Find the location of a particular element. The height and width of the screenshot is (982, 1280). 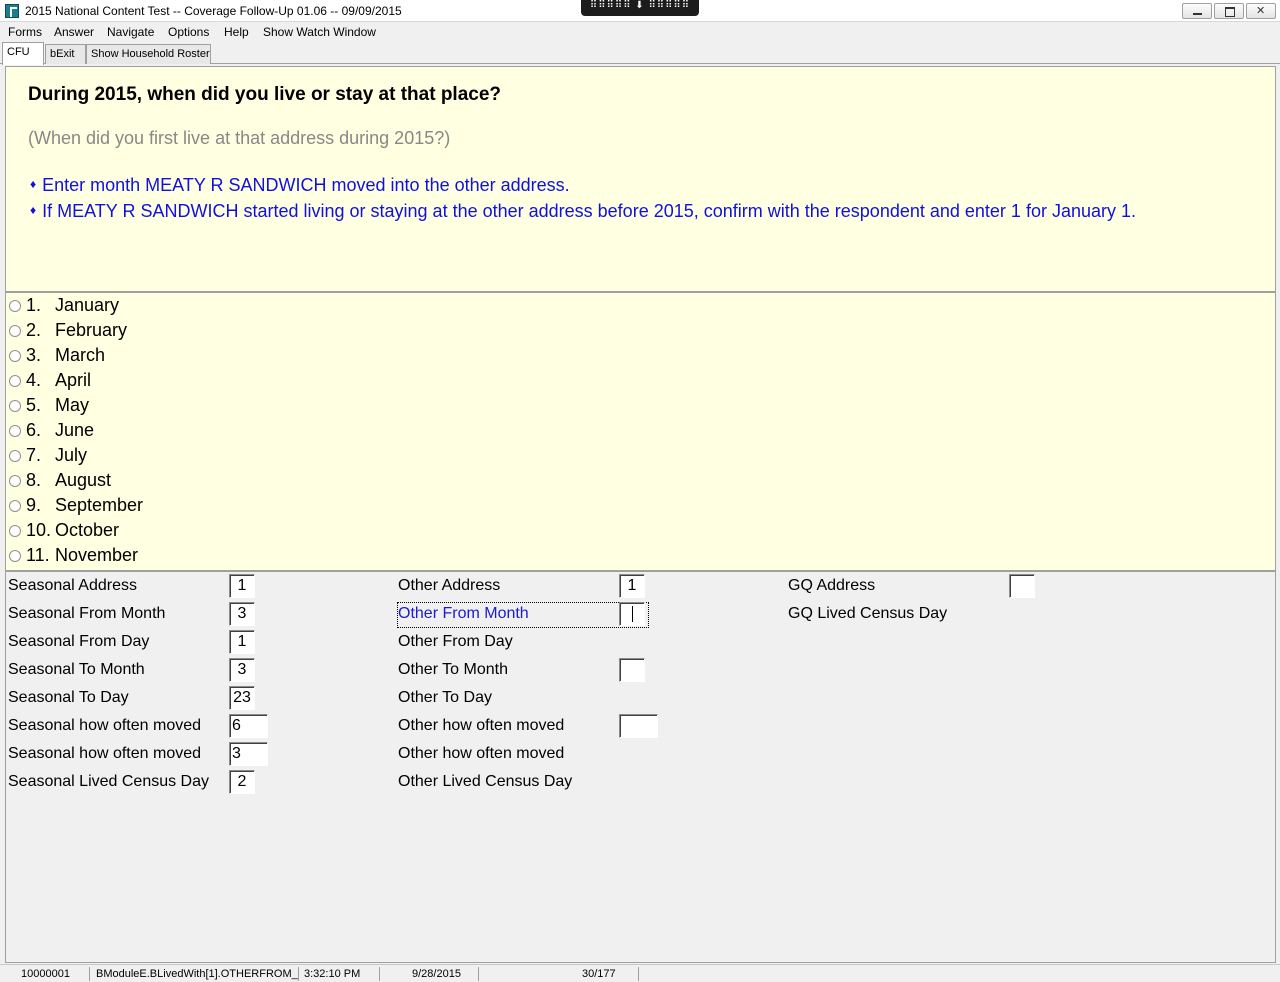

menu-forms: Forms is located at coordinates (25, 32).